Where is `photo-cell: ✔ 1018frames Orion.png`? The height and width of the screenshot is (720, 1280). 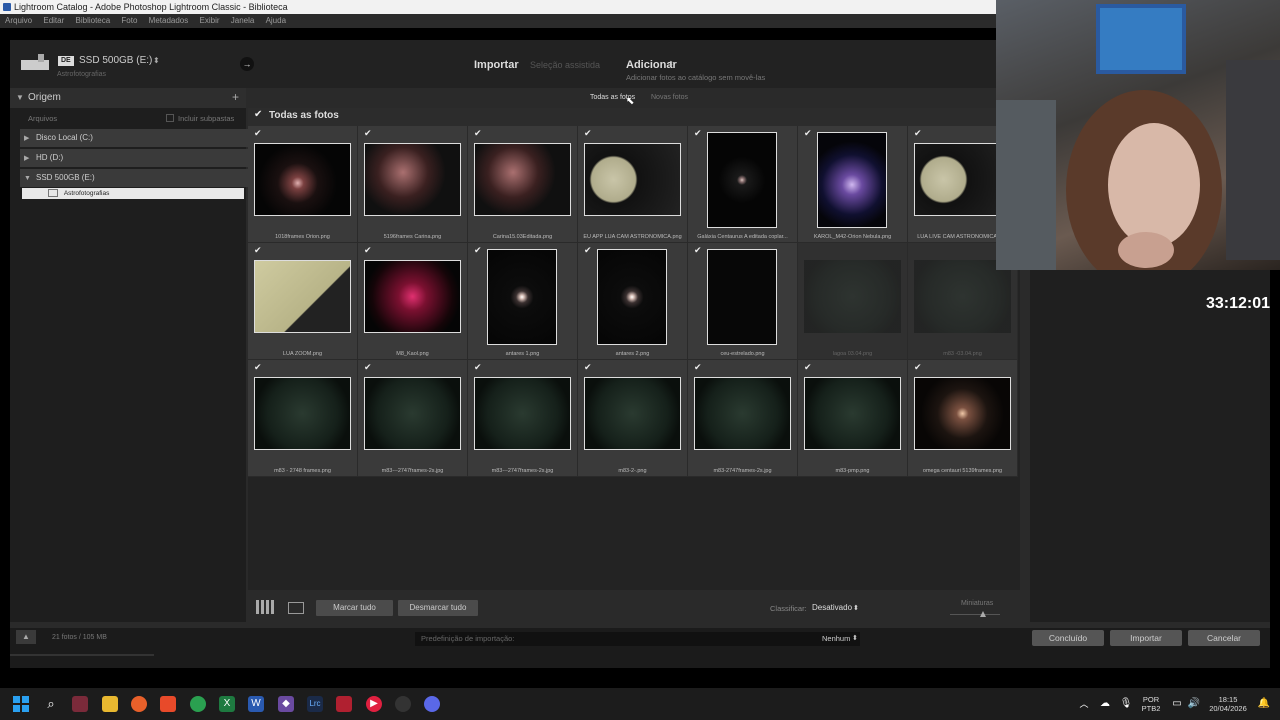 photo-cell: ✔ 1018frames Orion.png is located at coordinates (303, 184).